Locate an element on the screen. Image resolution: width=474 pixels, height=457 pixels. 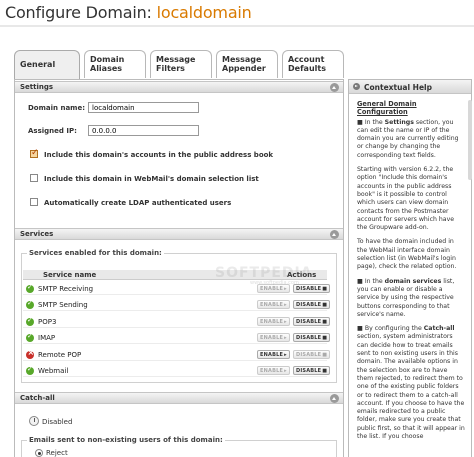
public-address-book-checkbox is located at coordinates (34, 153).